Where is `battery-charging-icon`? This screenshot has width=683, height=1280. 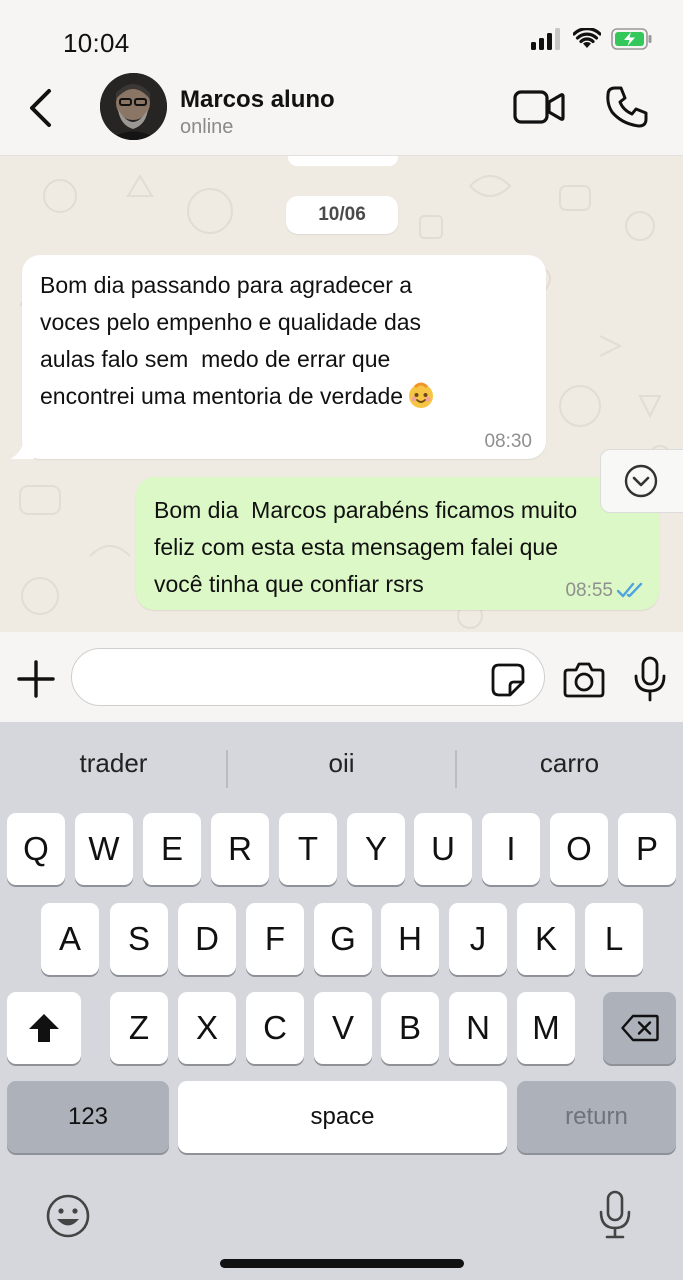 battery-charging-icon is located at coordinates (631, 39).